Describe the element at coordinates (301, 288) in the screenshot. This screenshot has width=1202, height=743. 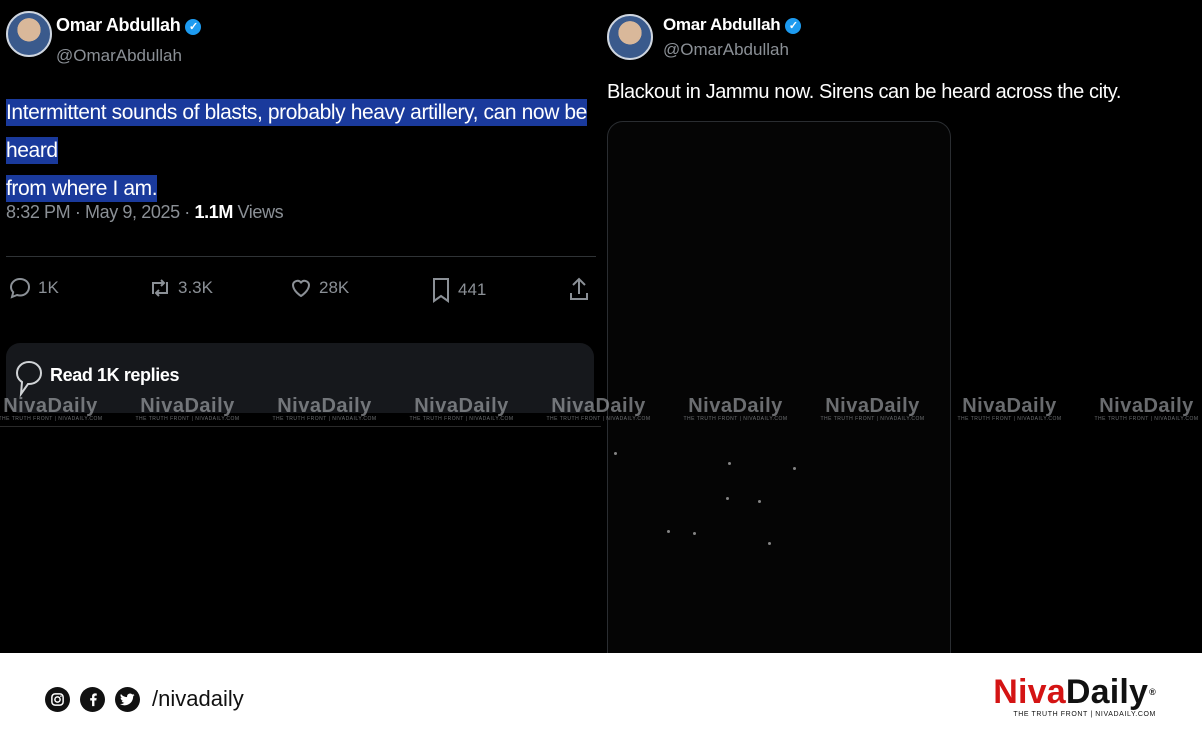
I see `like-icon` at that location.